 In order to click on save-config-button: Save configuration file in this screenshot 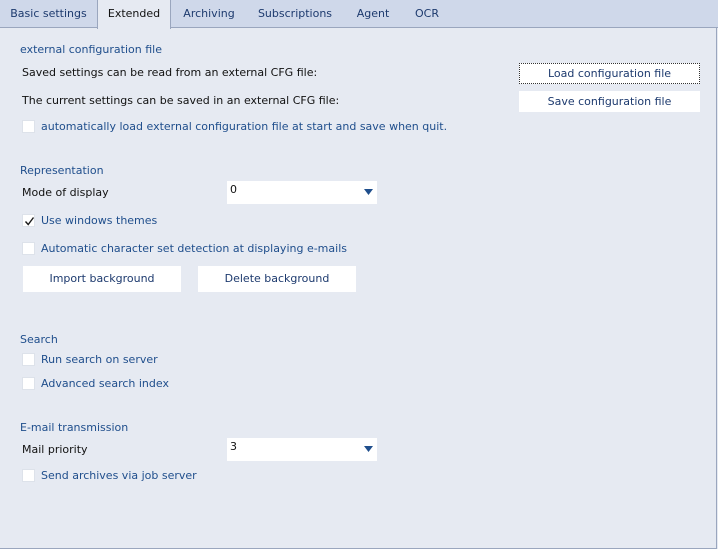, I will do `click(609, 101)`.